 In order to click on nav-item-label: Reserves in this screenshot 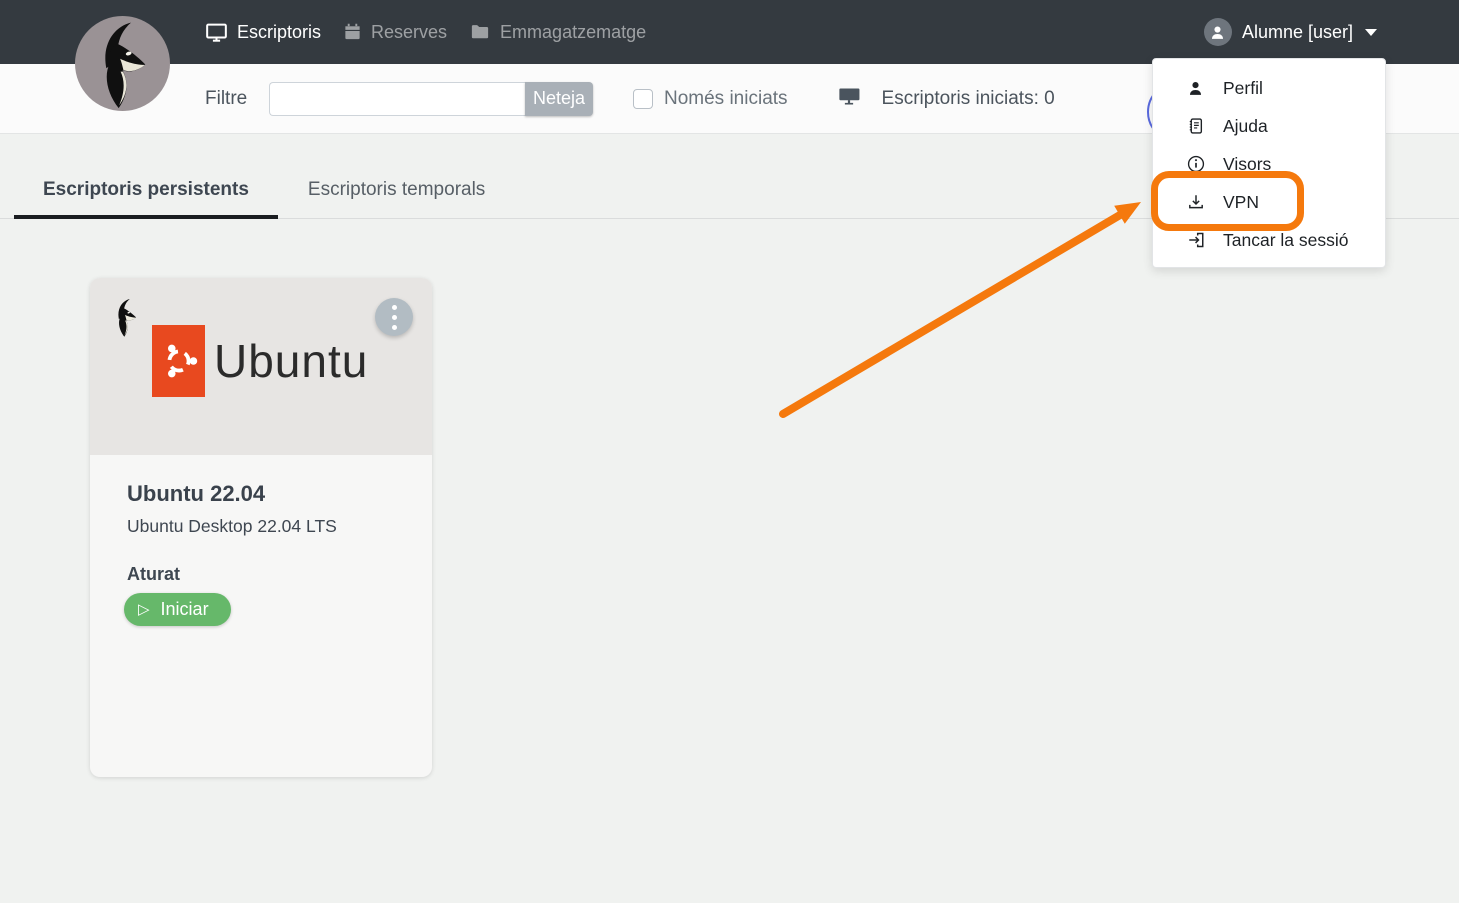, I will do `click(409, 31)`.